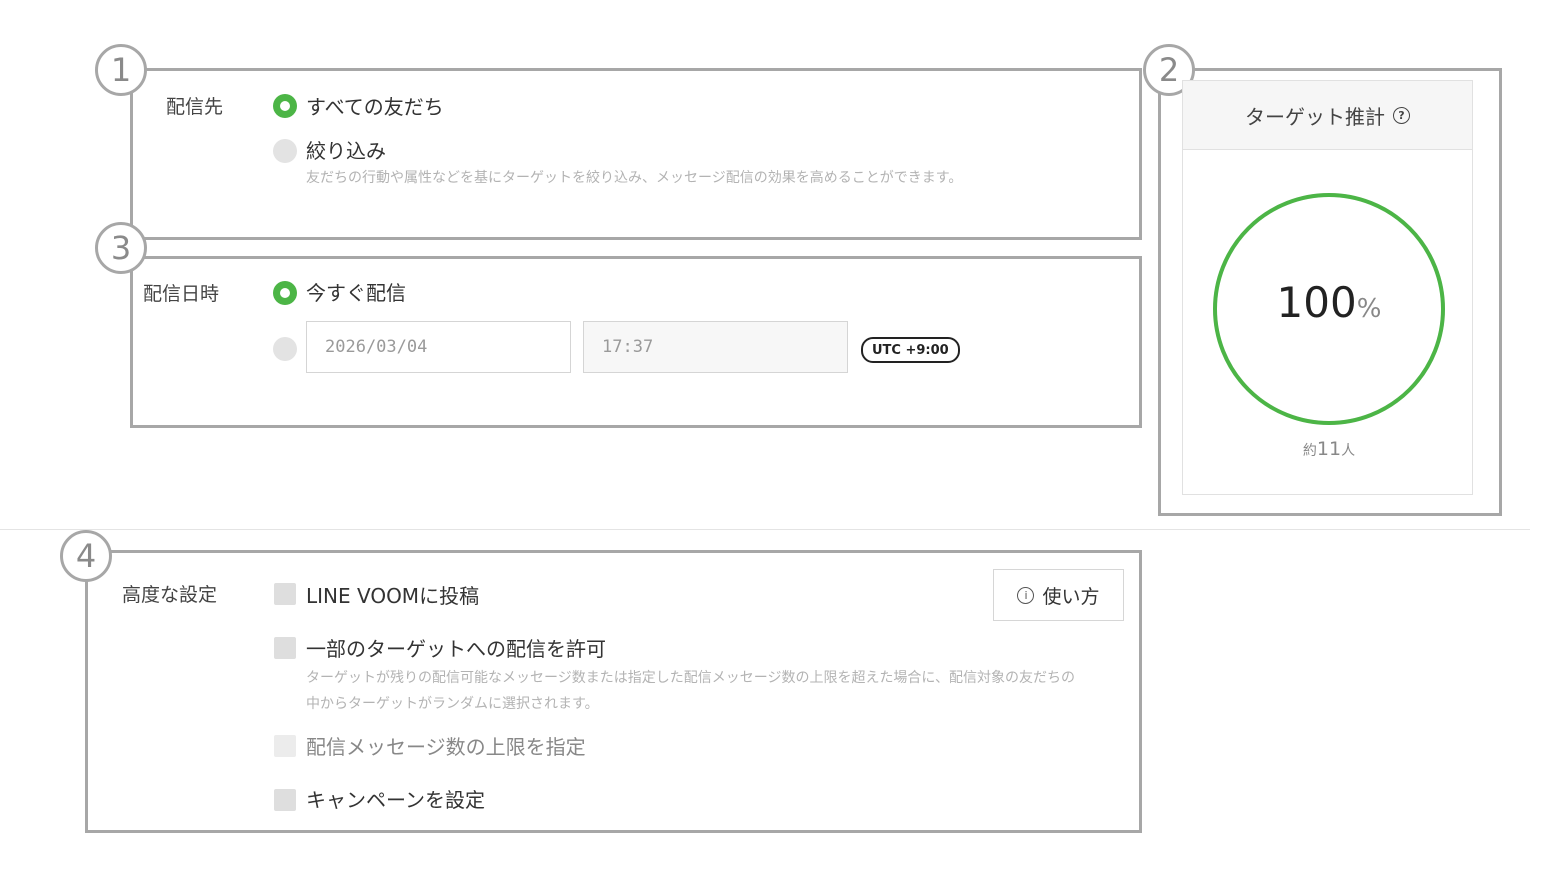 Image resolution: width=1558 pixels, height=894 pixels. What do you see at coordinates (395, 798) in the screenshot?
I see `campaign-label: キャンペーンを設定` at bounding box center [395, 798].